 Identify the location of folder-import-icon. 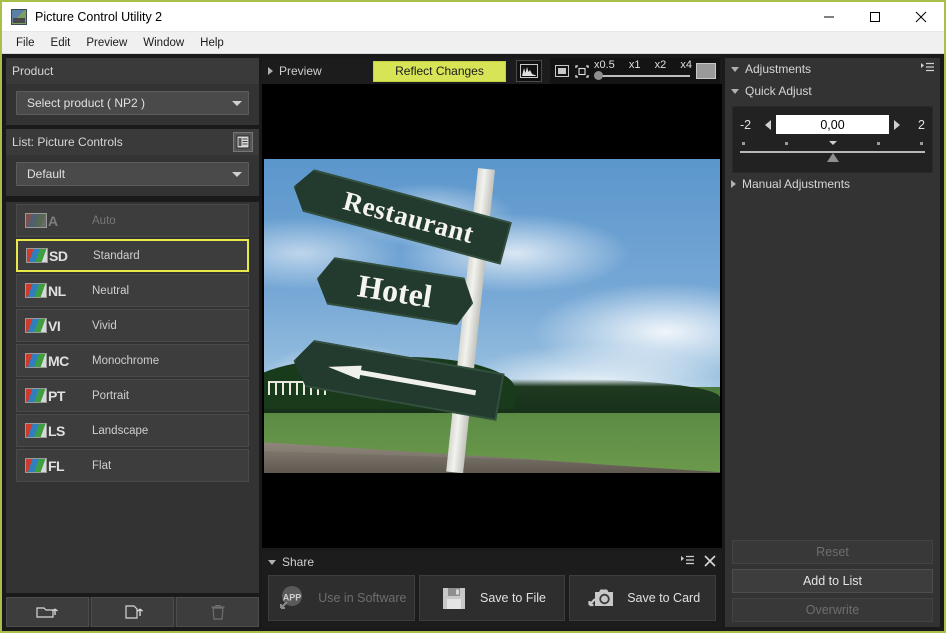
(47, 612).